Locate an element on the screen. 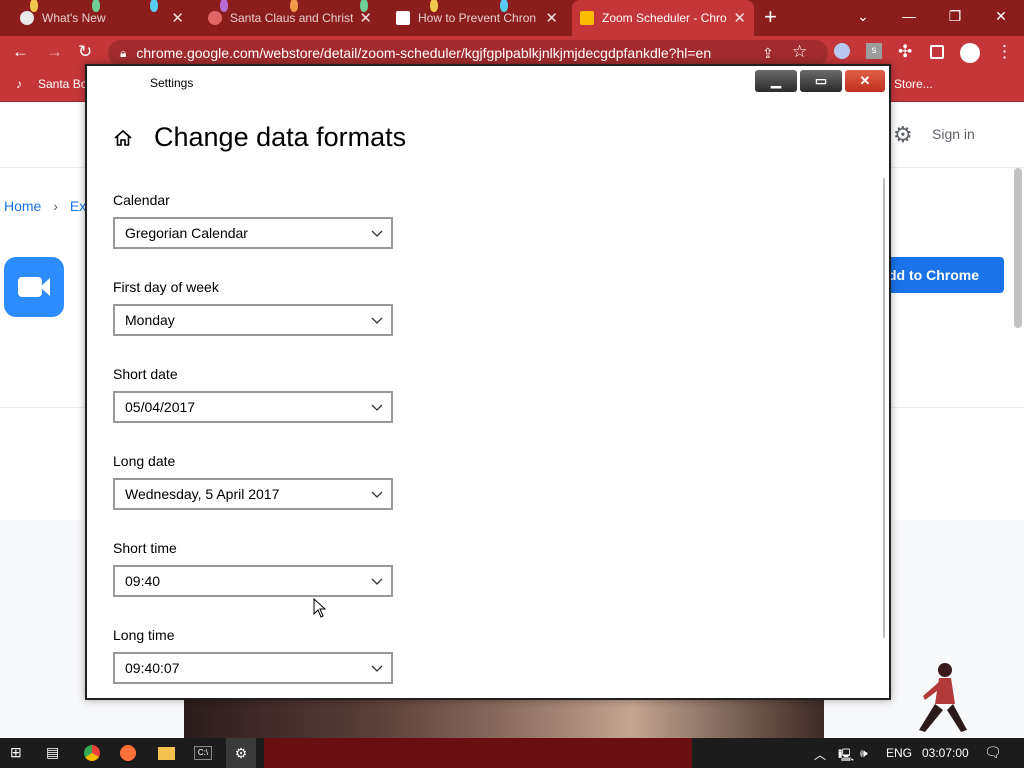 The height and width of the screenshot is (768, 1024). more-menu-icon: ⋮ is located at coordinates (1004, 52).